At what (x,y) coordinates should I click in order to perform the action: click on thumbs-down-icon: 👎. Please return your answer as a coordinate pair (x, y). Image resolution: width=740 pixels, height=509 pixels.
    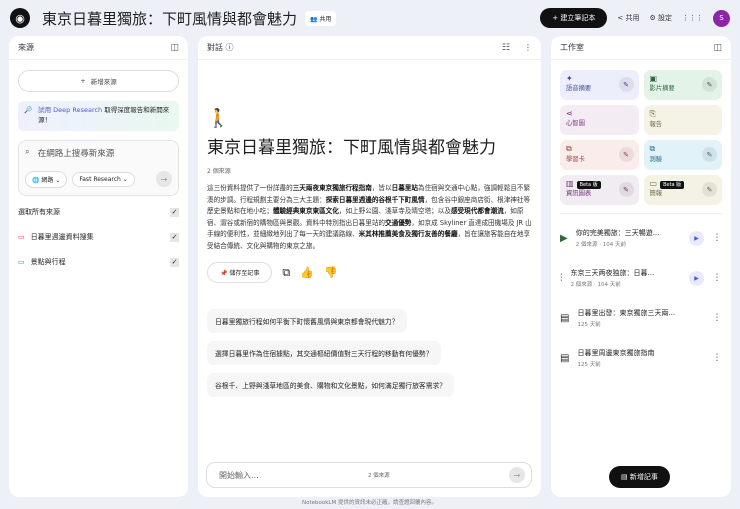
    Looking at the image, I should click on (331, 272).